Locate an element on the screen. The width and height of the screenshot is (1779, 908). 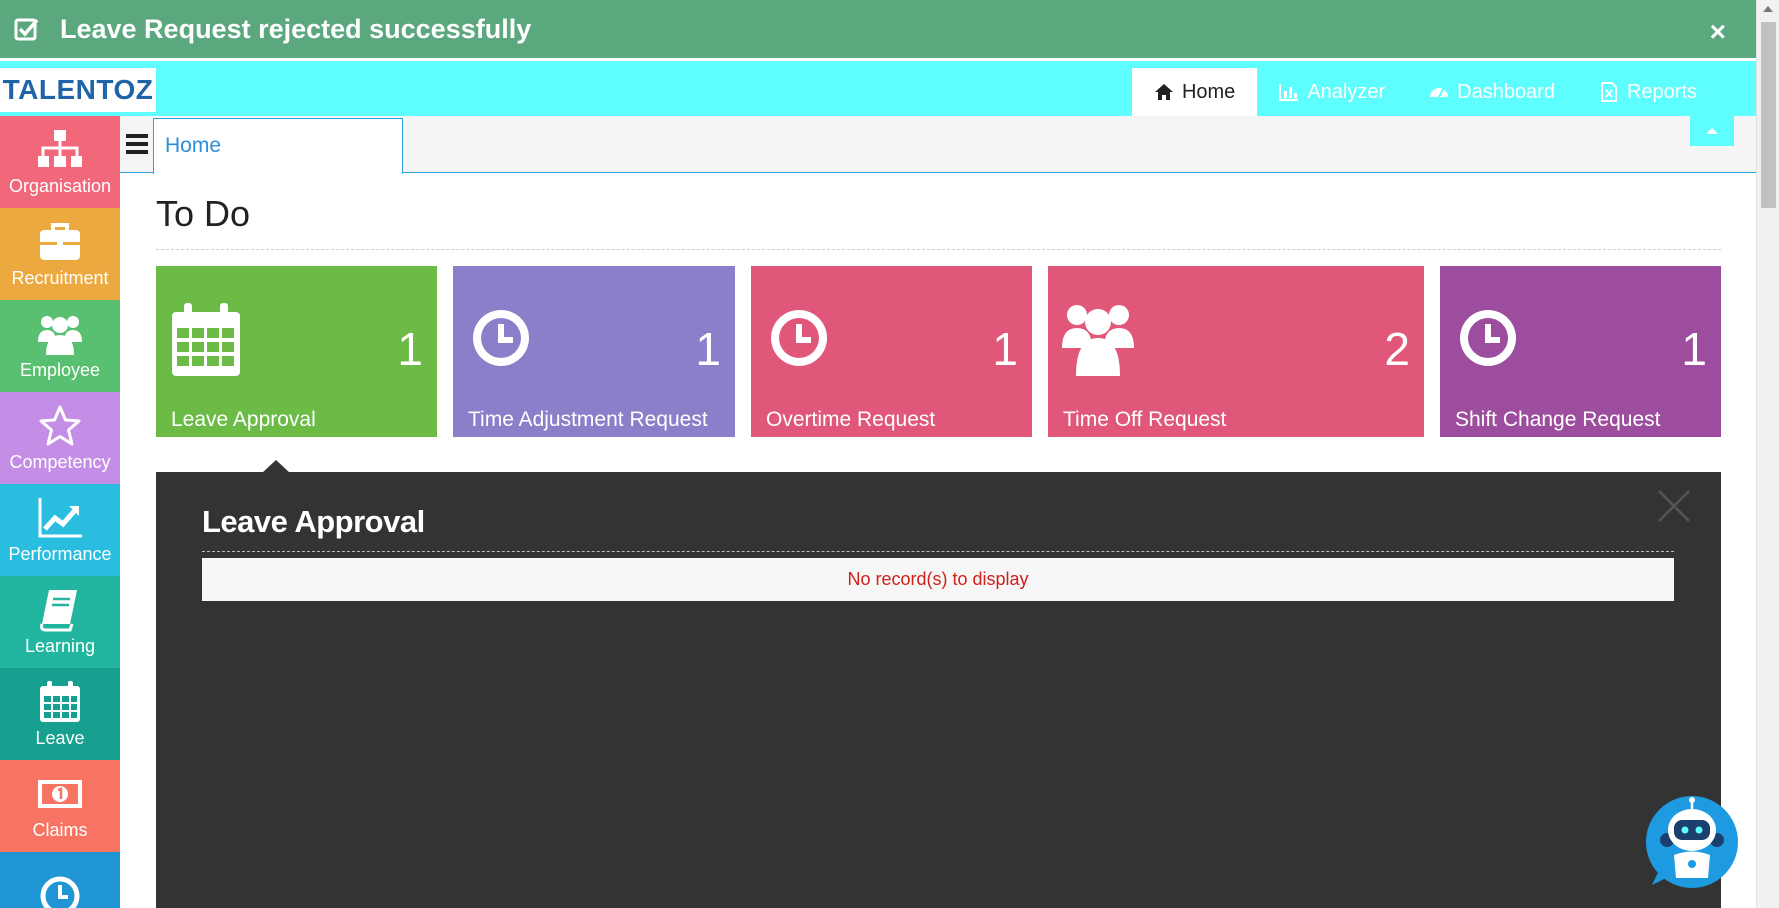
menu-toggle-icon is located at coordinates (137, 144).